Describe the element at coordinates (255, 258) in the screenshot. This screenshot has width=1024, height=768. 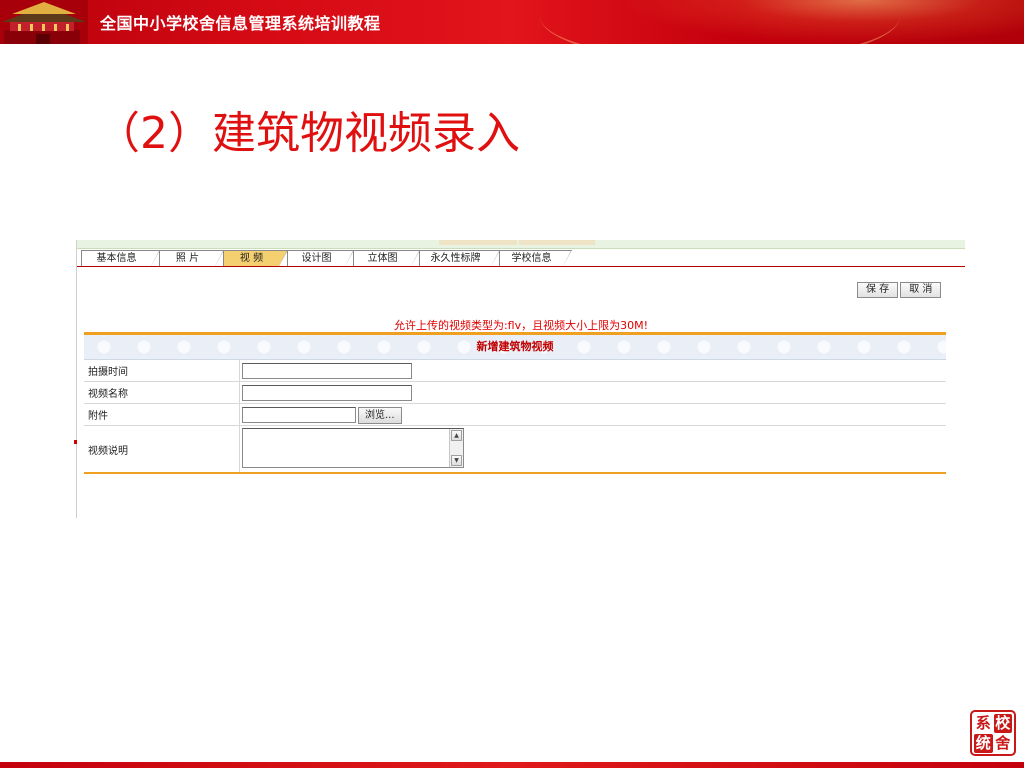
I see `tab-videos: 视 频` at that location.